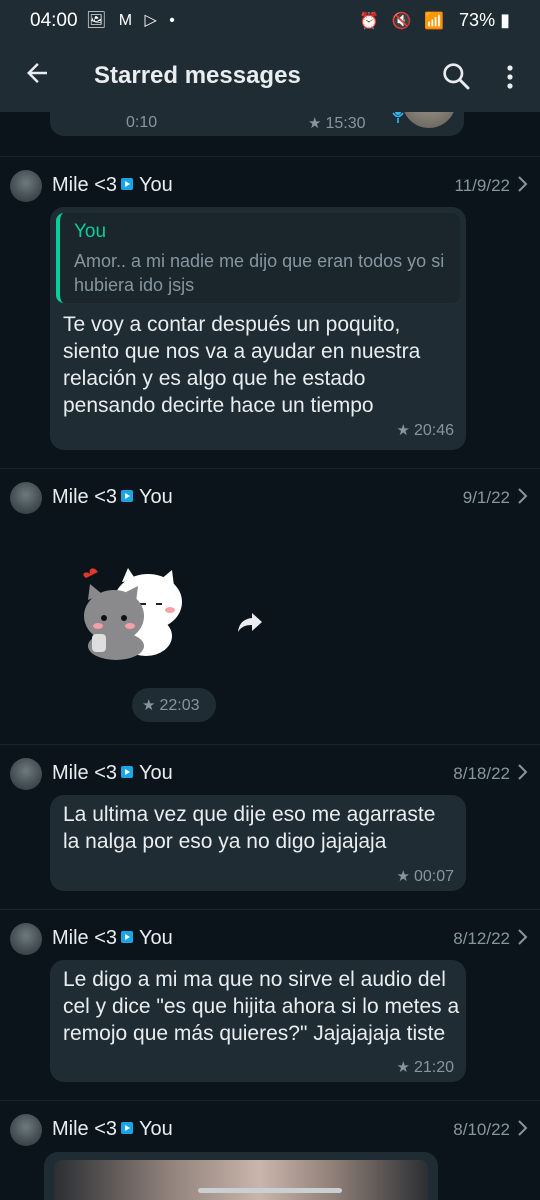  I want to click on sticker-time-pill: ★ 22:03, so click(174, 705).